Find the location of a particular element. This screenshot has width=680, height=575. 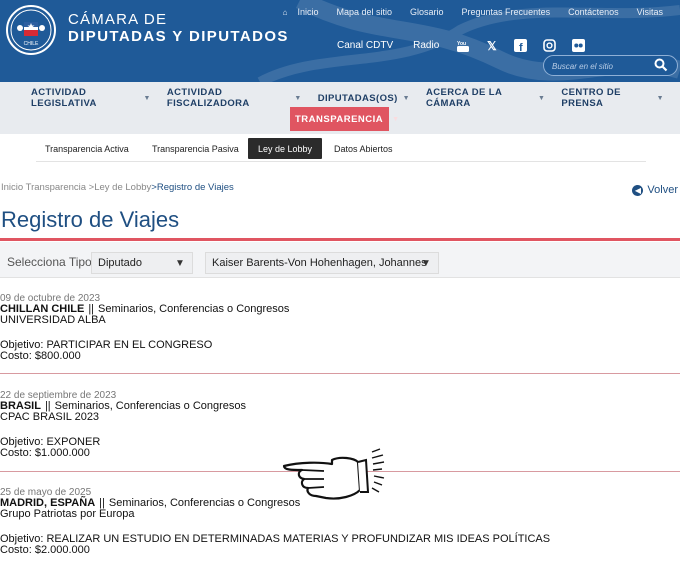

breadcrumb-current: >Registro de Viajes is located at coordinates (192, 187).